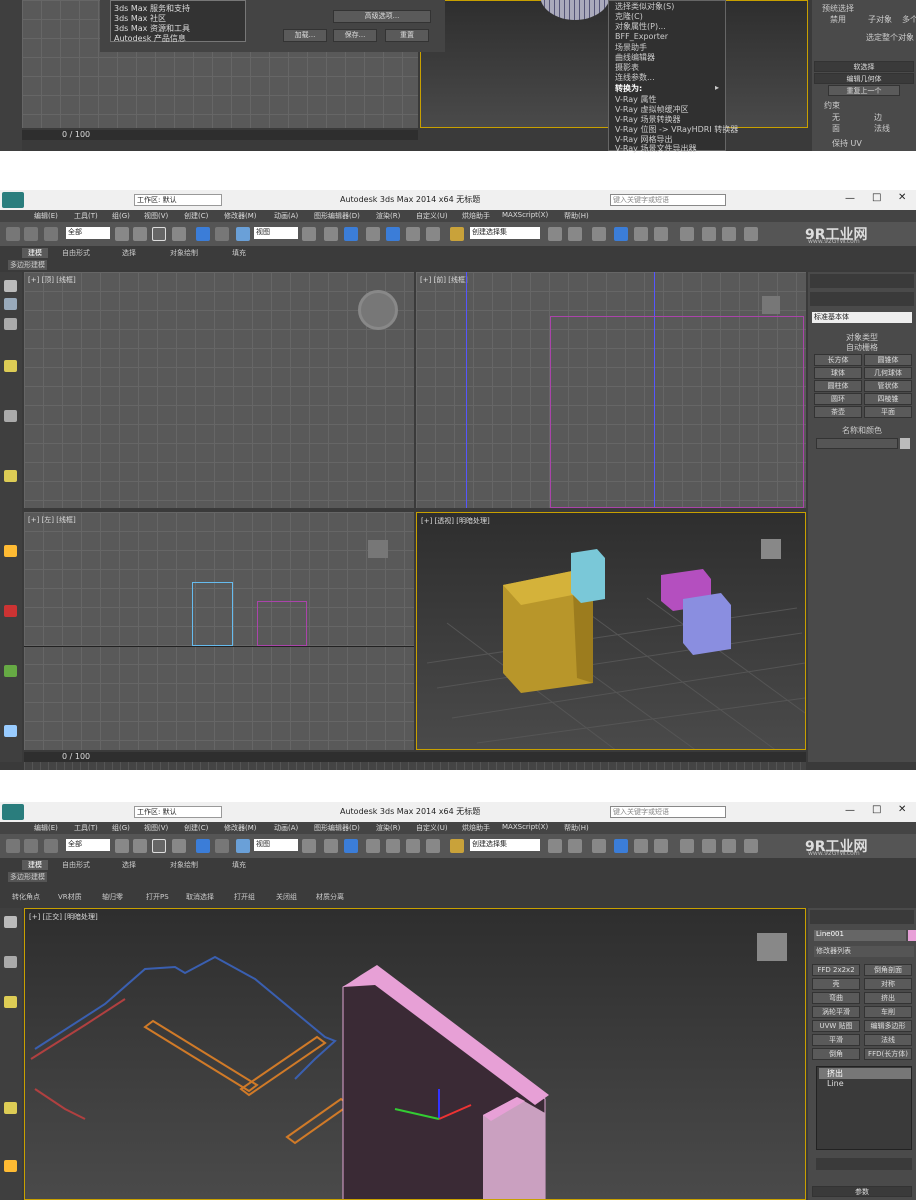 The height and width of the screenshot is (1200, 916). I want to click on ctx-item: V-Ray 场景文件导出器, so click(655, 148).